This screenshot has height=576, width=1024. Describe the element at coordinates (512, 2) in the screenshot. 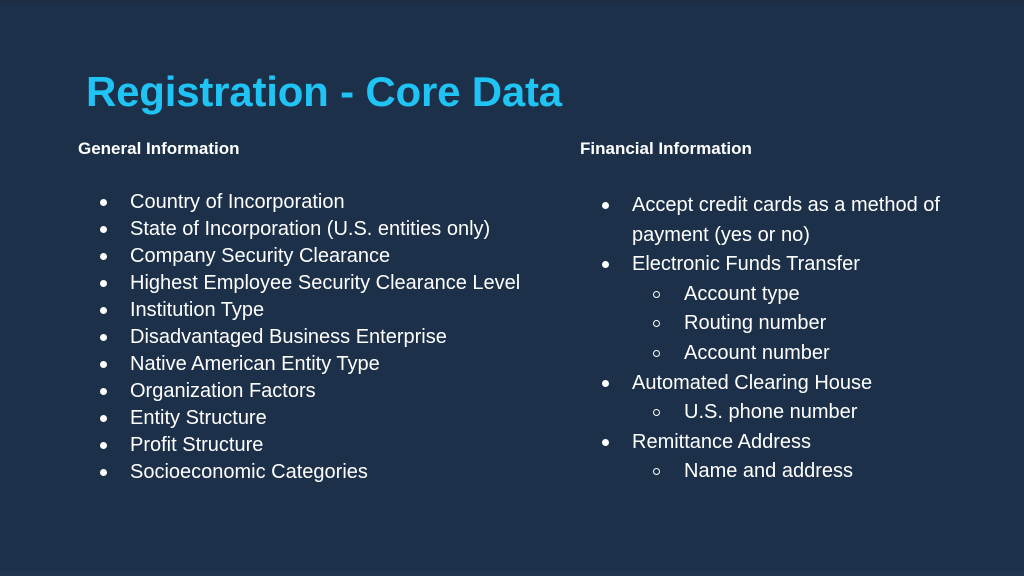

I see `top-edge-band` at that location.